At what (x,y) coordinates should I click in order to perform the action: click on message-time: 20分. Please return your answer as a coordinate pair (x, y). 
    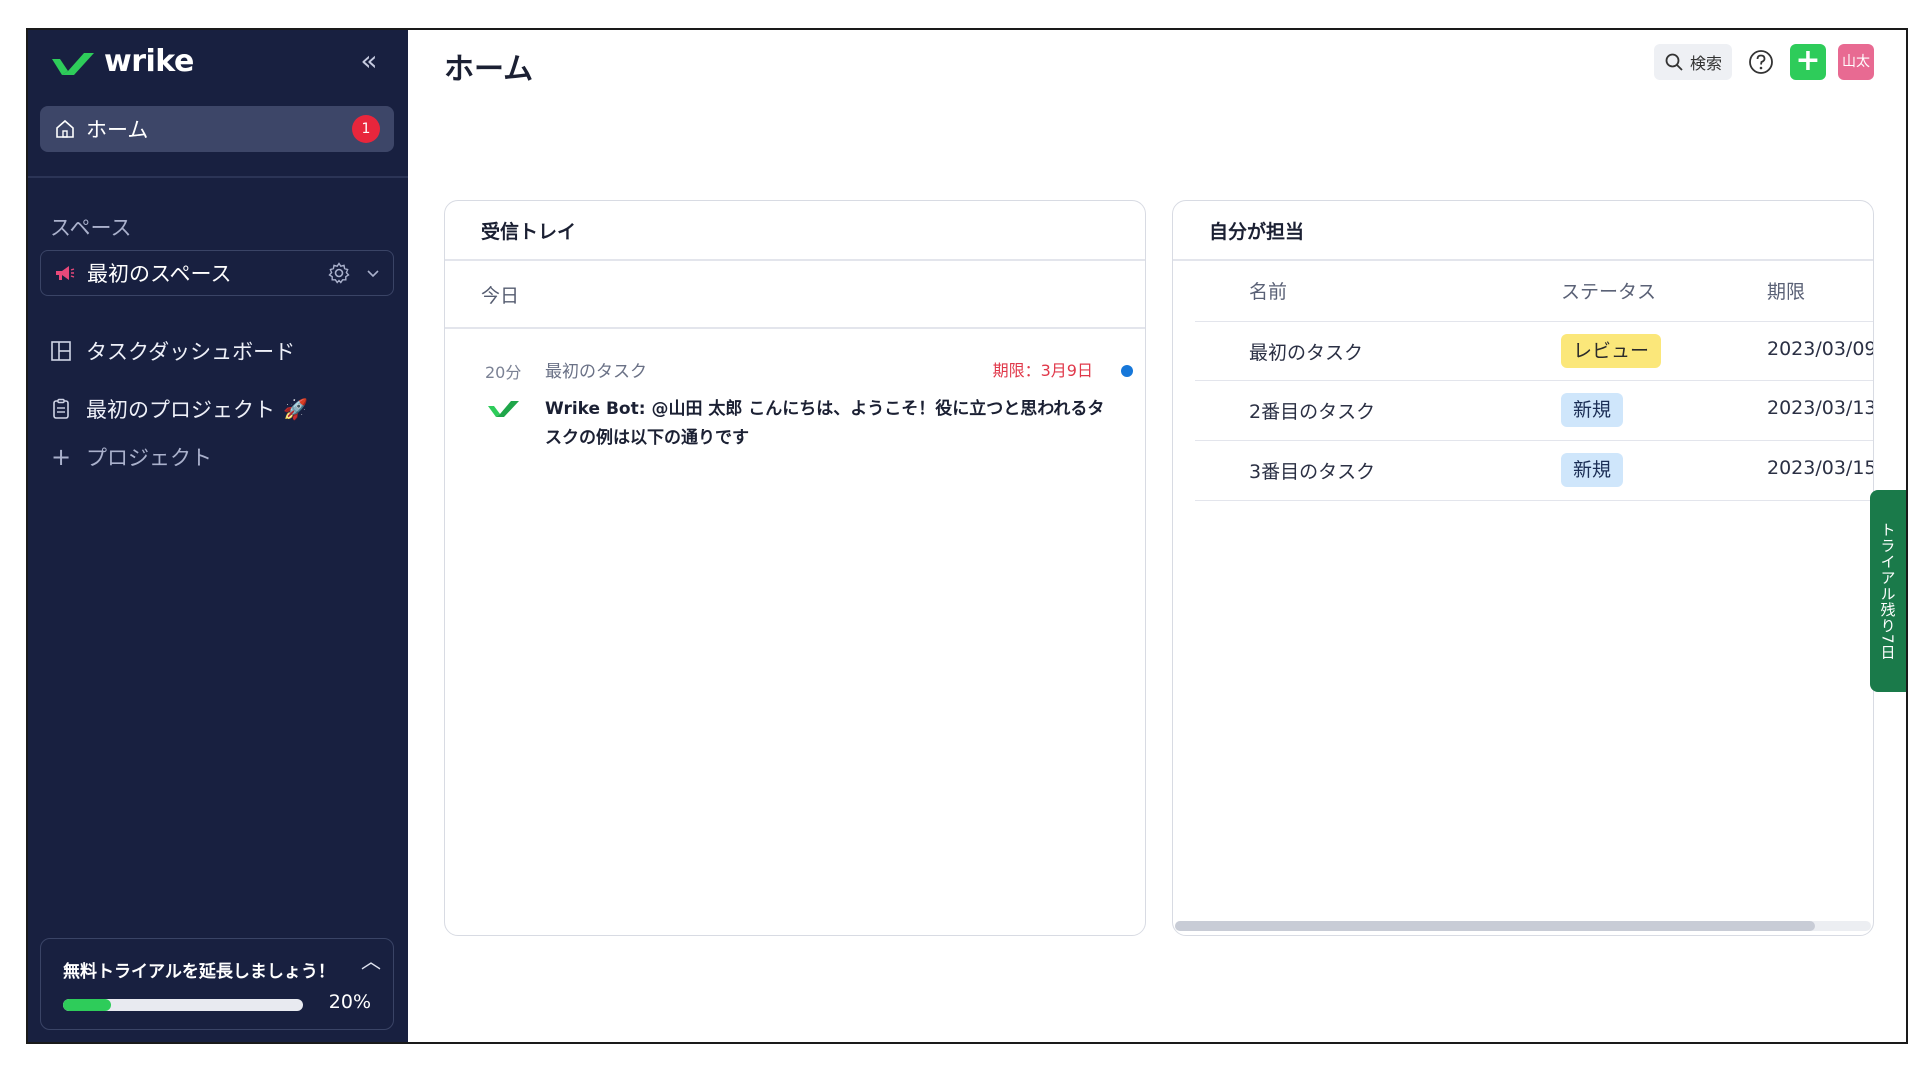
    Looking at the image, I should click on (503, 372).